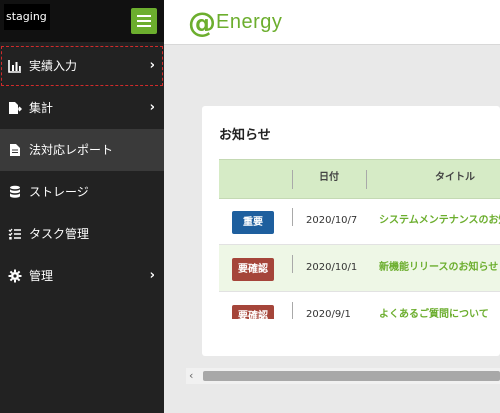 The image size is (500, 413). I want to click on sidebar-item-admin: 管理 ›, so click(82, 276).